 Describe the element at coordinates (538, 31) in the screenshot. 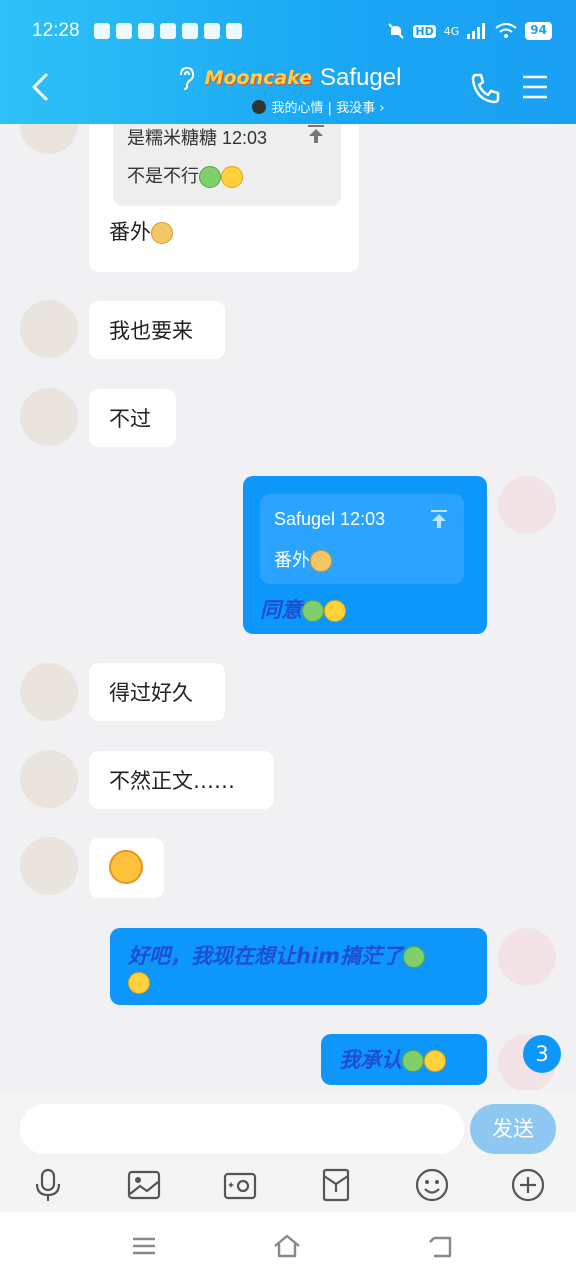

I see `battery-level: 94` at that location.